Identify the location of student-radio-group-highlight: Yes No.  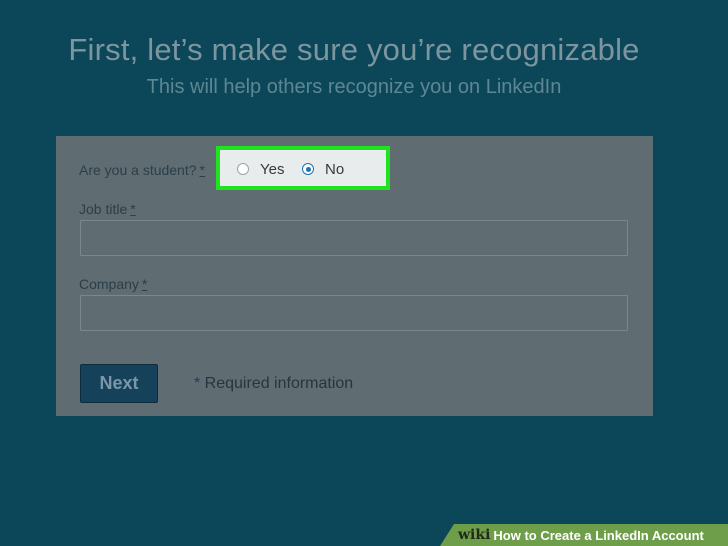
(303, 168).